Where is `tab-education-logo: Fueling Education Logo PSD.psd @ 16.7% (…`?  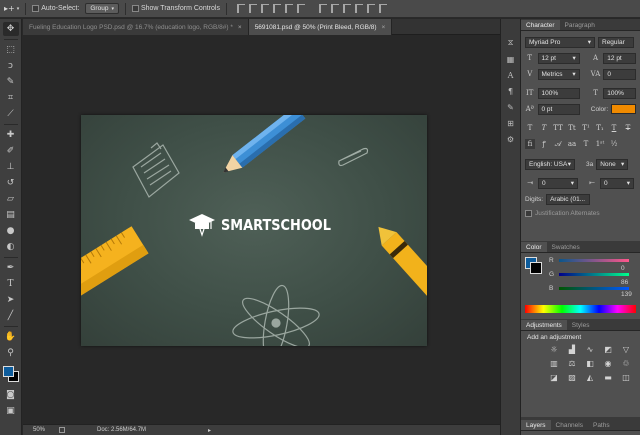
tab-education-logo: Fueling Education Logo PSD.psd @ 16.7% (… is located at coordinates (136, 27).